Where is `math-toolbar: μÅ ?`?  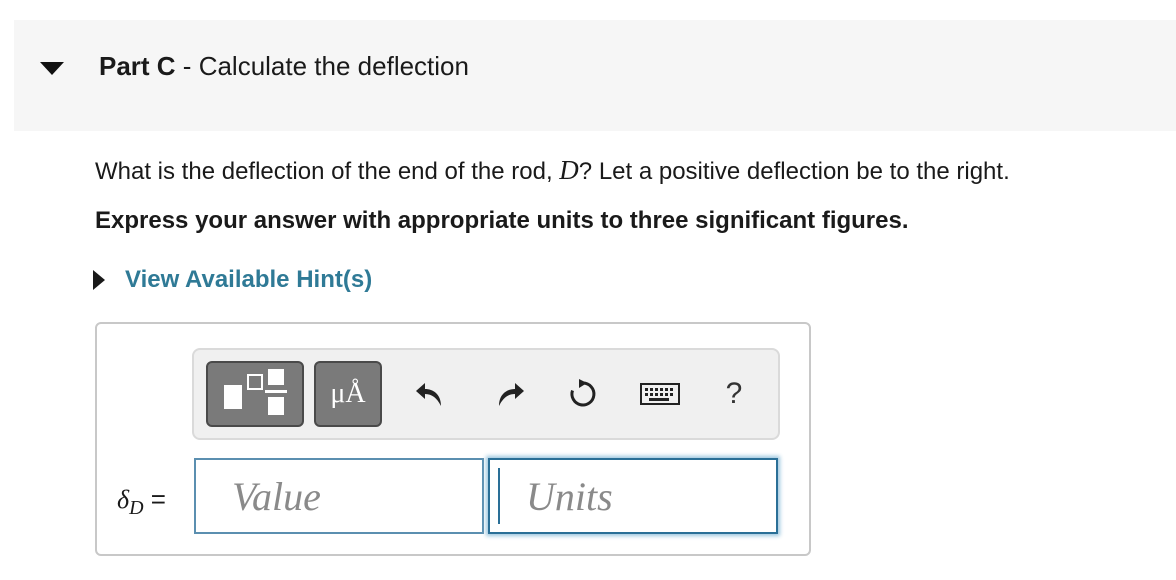 math-toolbar: μÅ ? is located at coordinates (486, 394).